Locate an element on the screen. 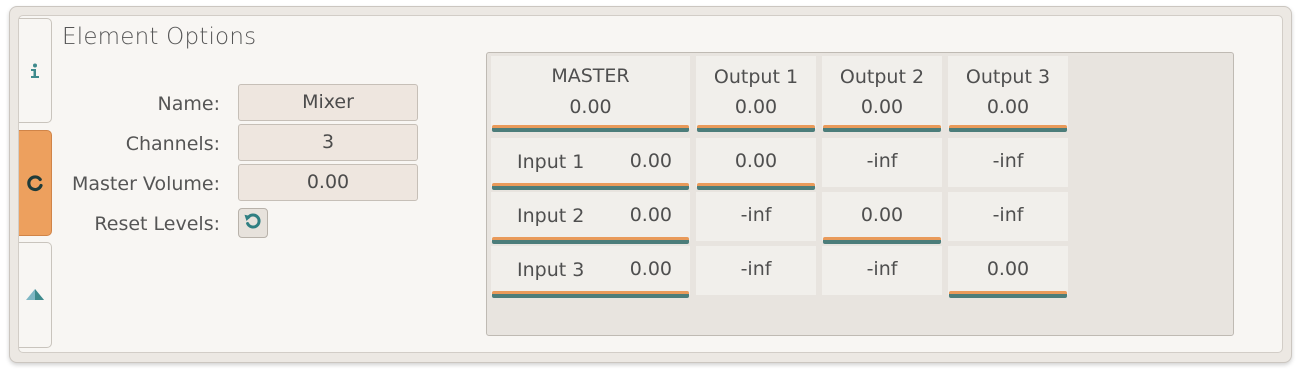  input-3-output-3-value: 0.00 is located at coordinates (1008, 269).